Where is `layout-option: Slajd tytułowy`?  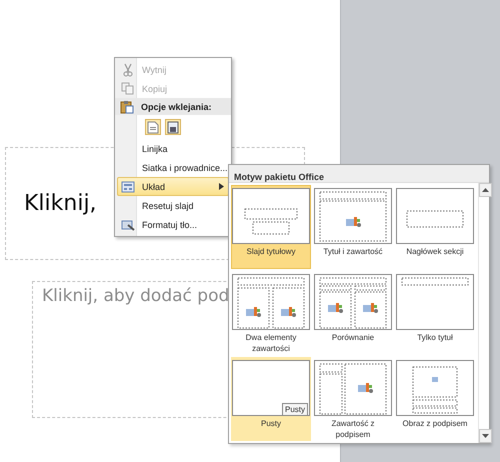 layout-option: Slajd tytułowy is located at coordinates (271, 227).